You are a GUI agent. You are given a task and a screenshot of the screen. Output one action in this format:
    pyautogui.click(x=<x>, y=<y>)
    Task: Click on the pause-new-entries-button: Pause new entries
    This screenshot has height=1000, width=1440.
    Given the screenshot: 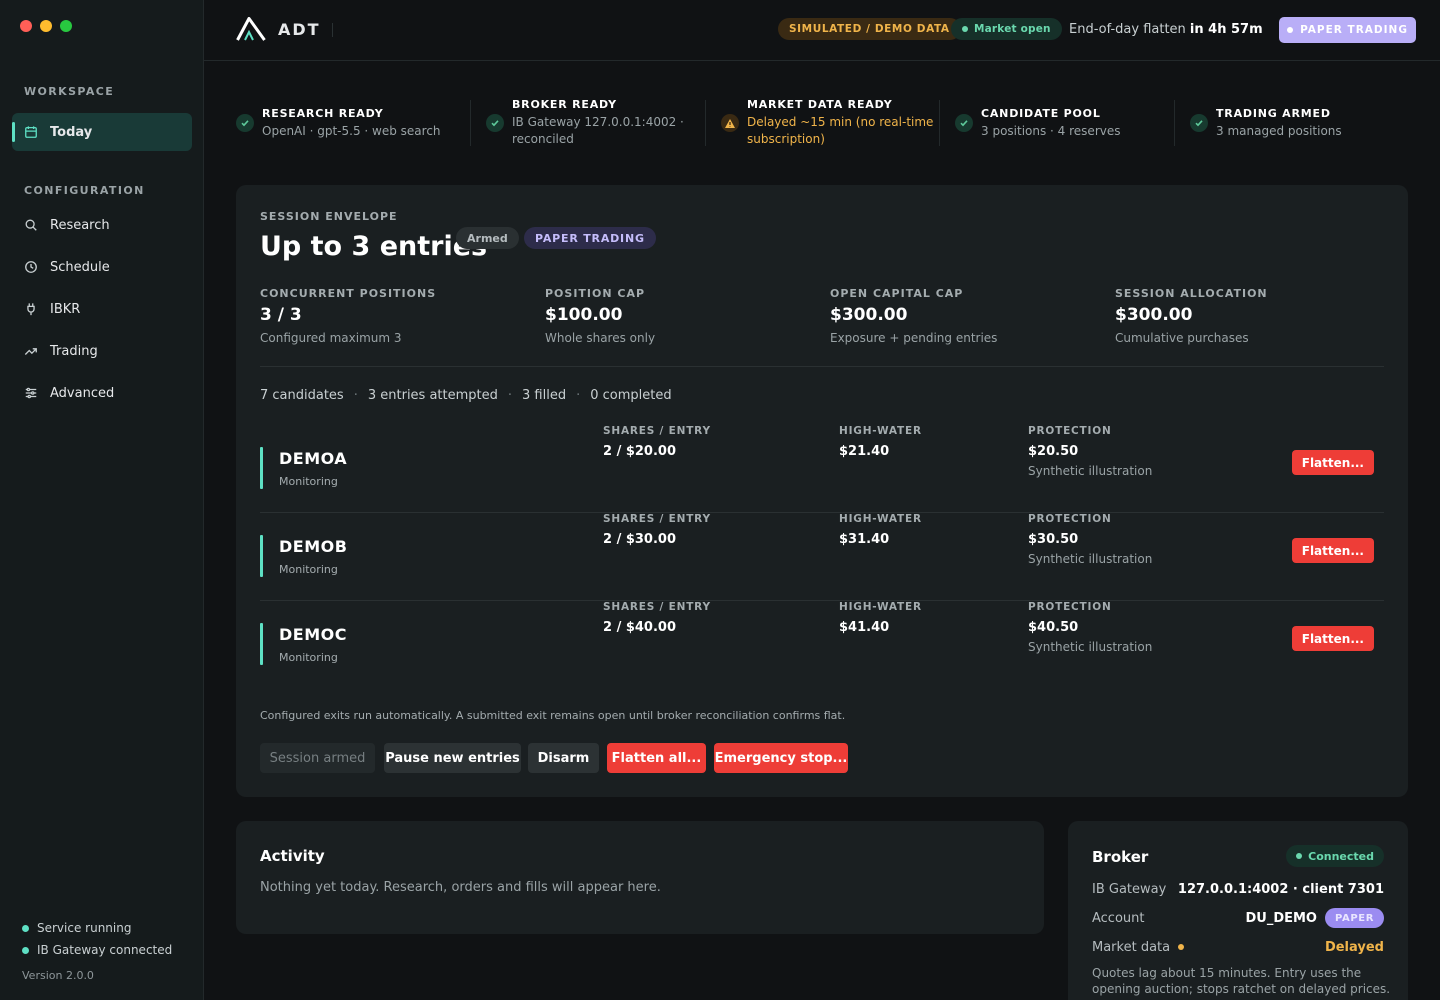 What is the action you would take?
    pyautogui.click(x=452, y=758)
    